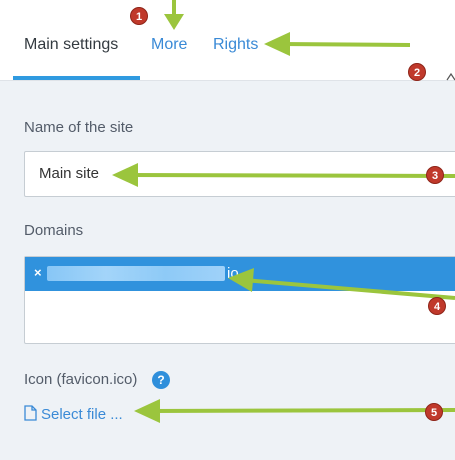 The width and height of the screenshot is (455, 460). I want to click on active-tab-indicator, so click(76, 78).